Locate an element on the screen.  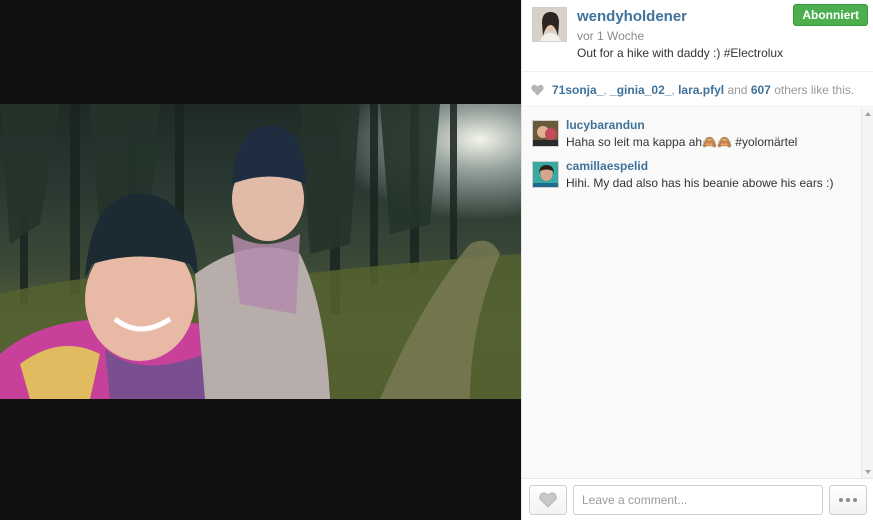
likes-count: 607 is located at coordinates (761, 90).